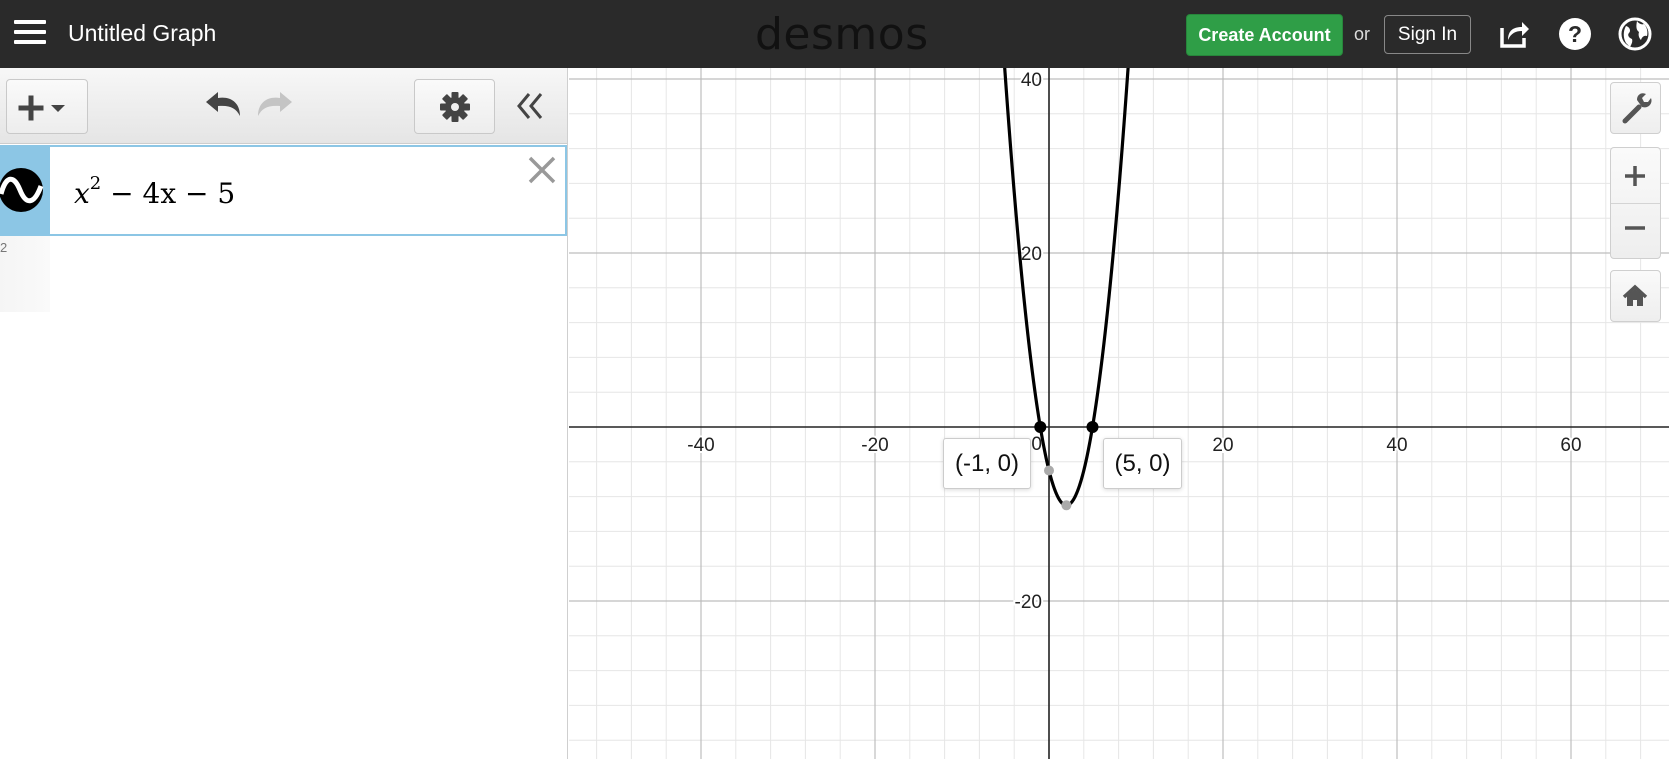 This screenshot has height=759, width=1669. Describe the element at coordinates (874, 445) in the screenshot. I see `x-tick-label: -20` at that location.